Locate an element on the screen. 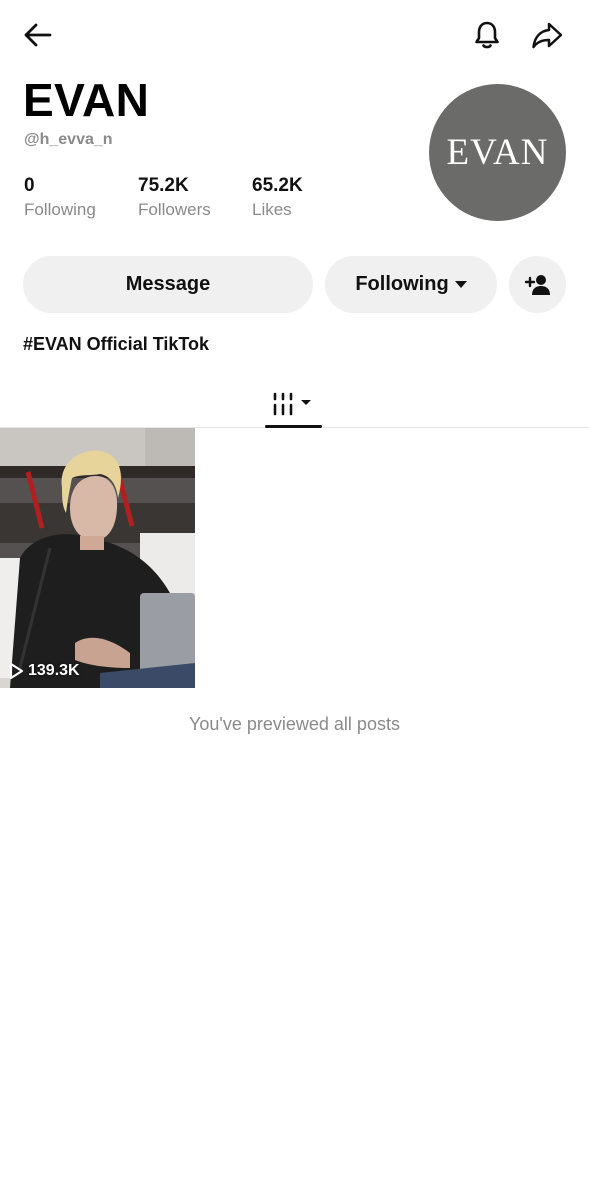 Image resolution: width=589 pixels, height=1200 pixels. followers-stat: 75.2K Followers is located at coordinates (174, 198).